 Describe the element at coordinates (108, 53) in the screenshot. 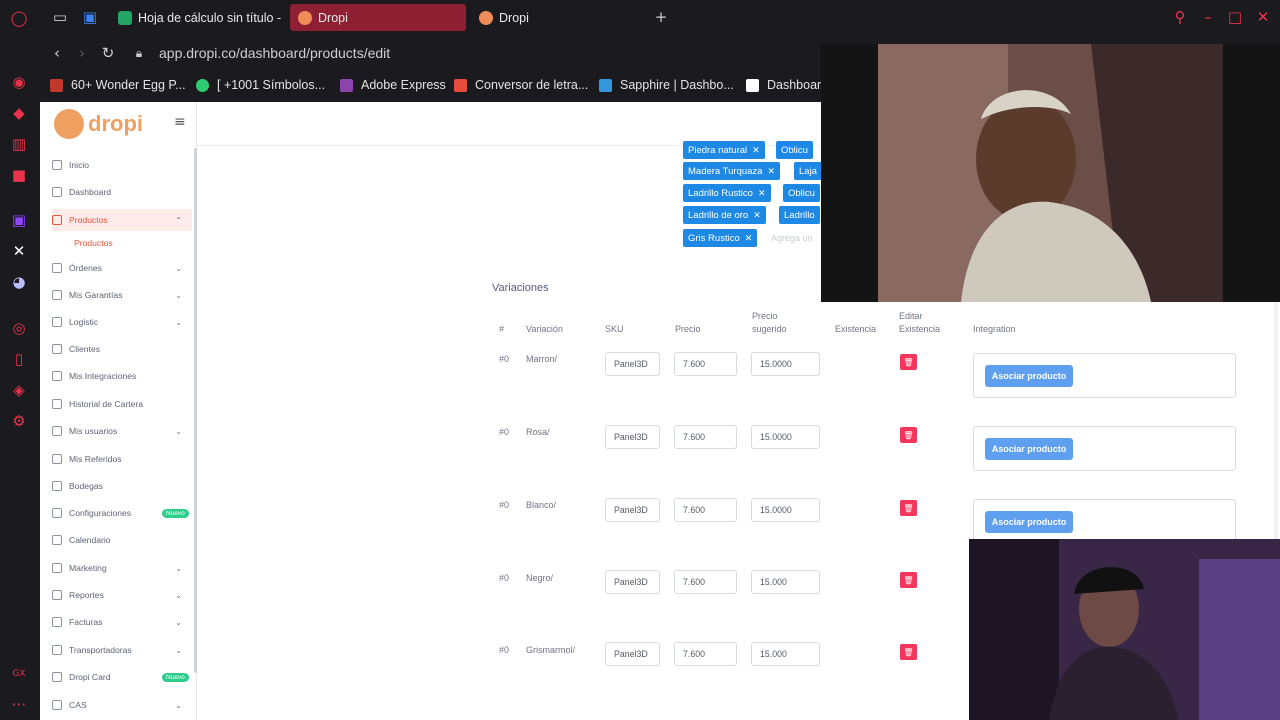

I see `reload-icon: ↻` at that location.